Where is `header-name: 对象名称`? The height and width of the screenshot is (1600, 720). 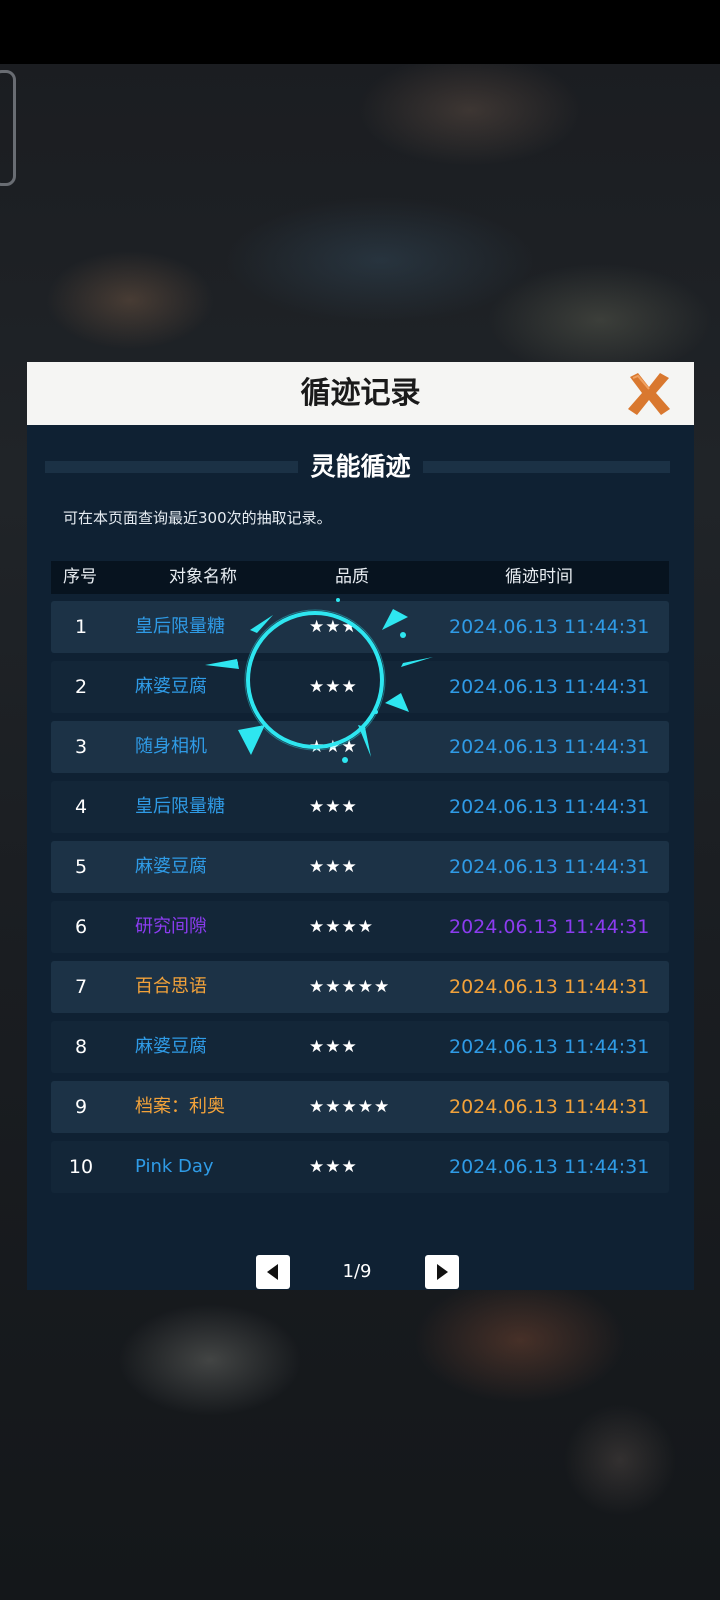 header-name: 对象名称 is located at coordinates (203, 577).